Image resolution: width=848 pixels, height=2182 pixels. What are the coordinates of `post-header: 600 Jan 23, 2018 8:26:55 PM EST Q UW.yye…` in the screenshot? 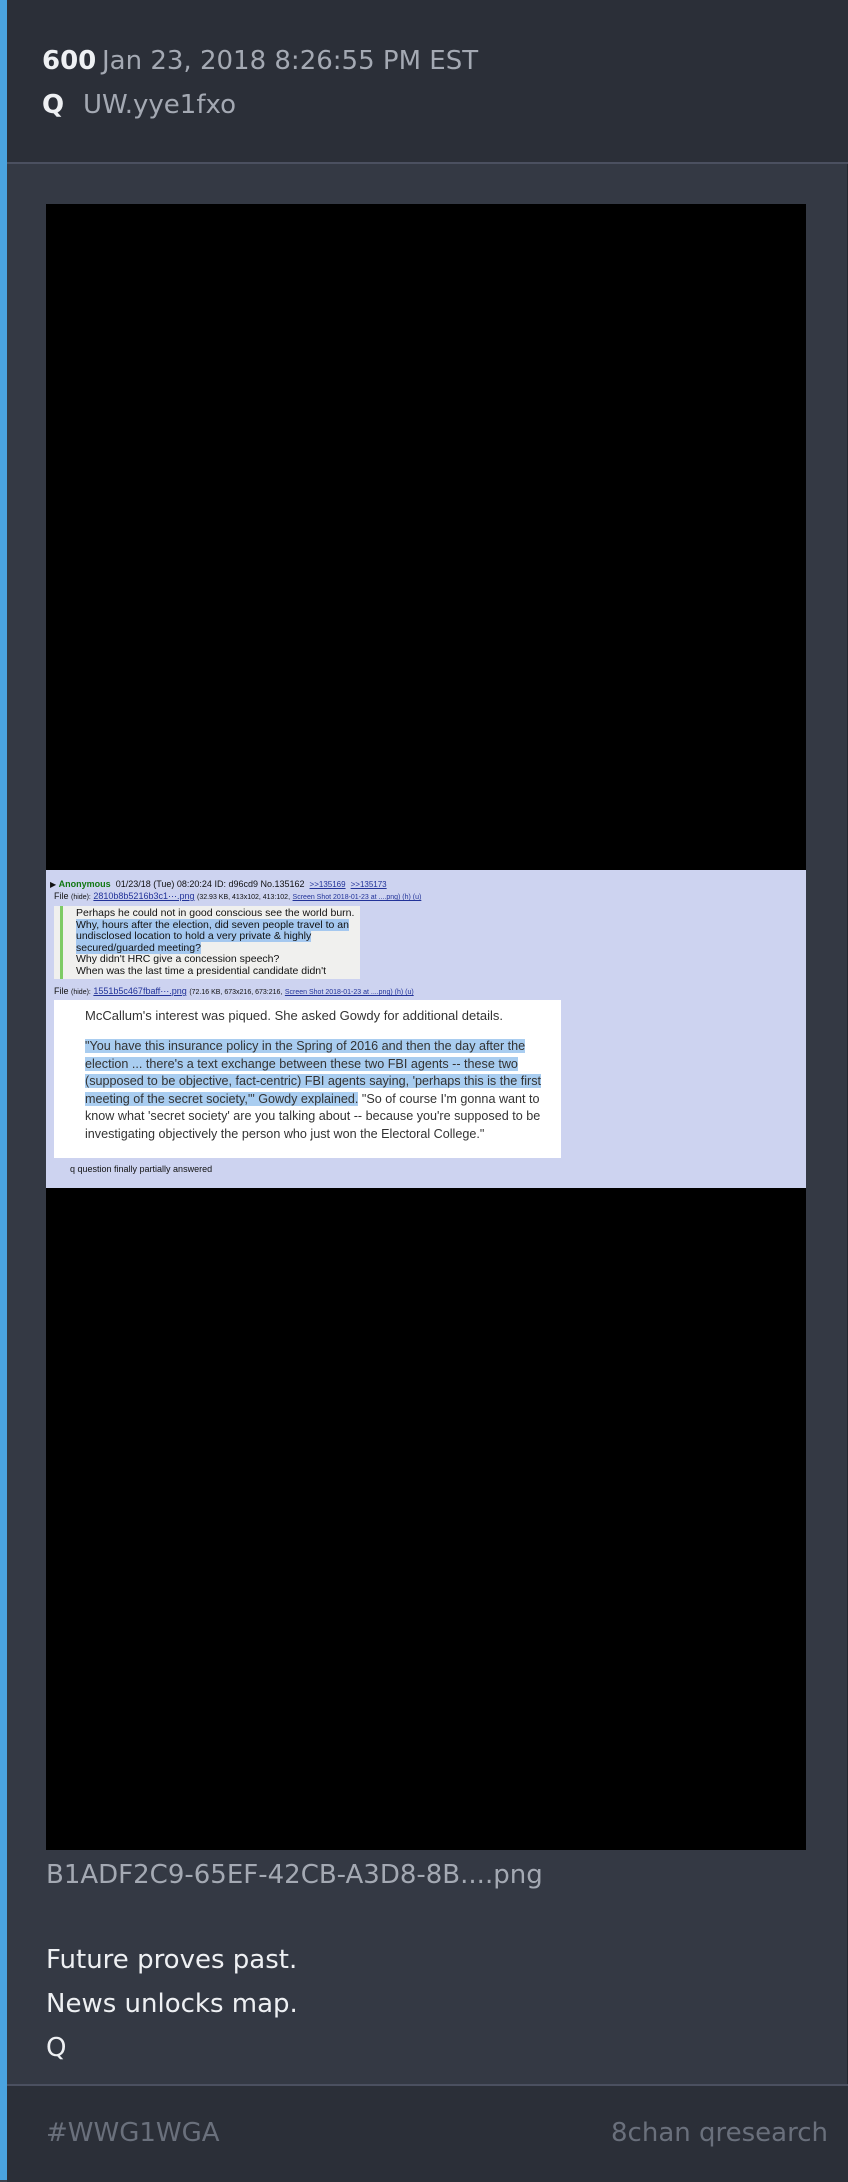 It's located at (427, 82).